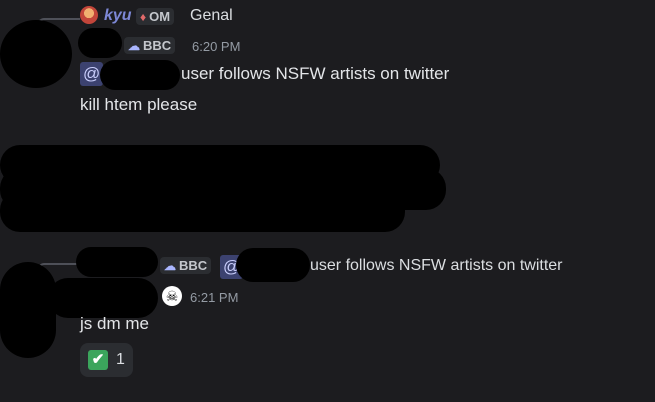  I want to click on server-tag-bbc-reply: ☁ BBC, so click(186, 265).